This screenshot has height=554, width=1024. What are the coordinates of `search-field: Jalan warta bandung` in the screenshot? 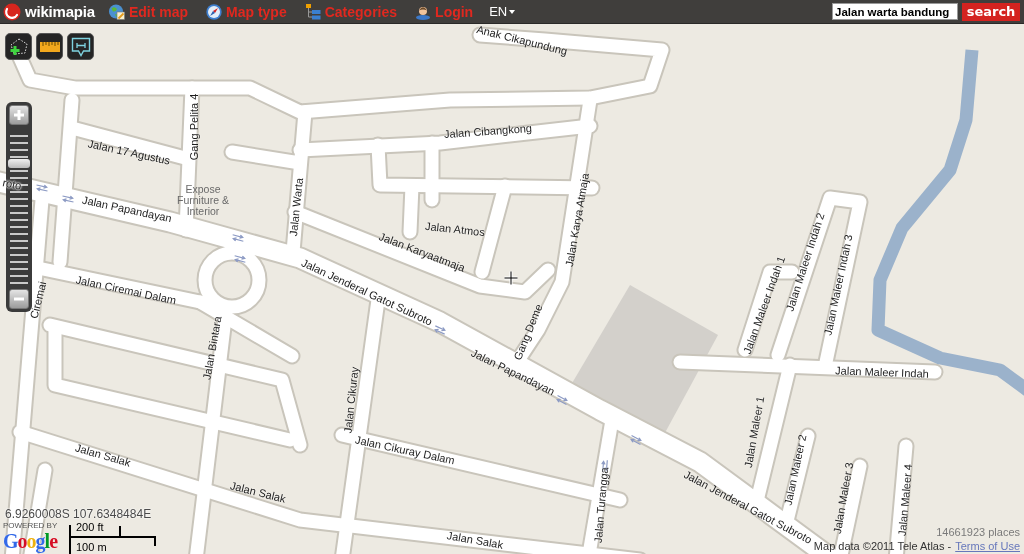 It's located at (895, 11).